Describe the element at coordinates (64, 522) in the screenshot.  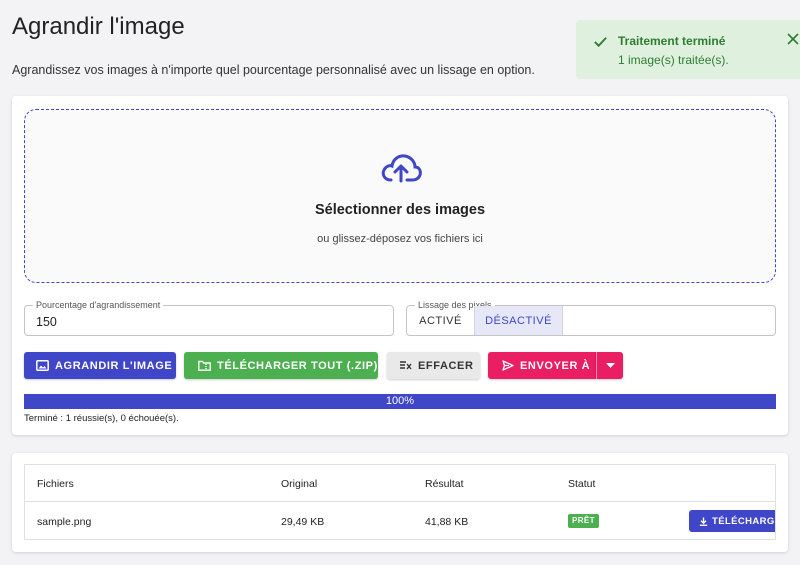
I see `row-file-name: sample.png` at that location.